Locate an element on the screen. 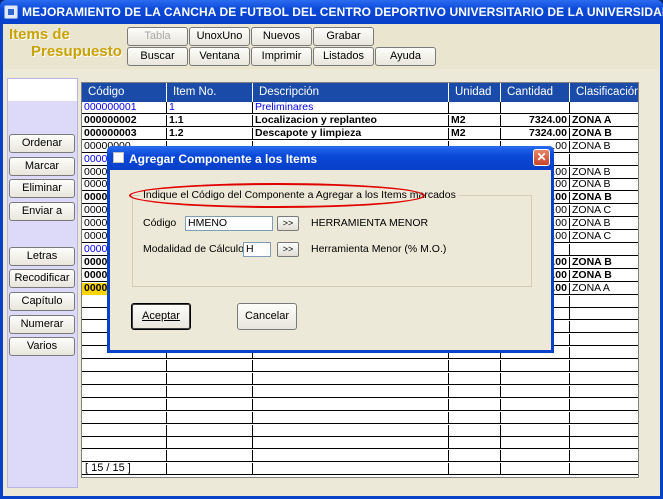 The height and width of the screenshot is (499, 663). column-header-clasificacion: Clasificación is located at coordinates (604, 92).